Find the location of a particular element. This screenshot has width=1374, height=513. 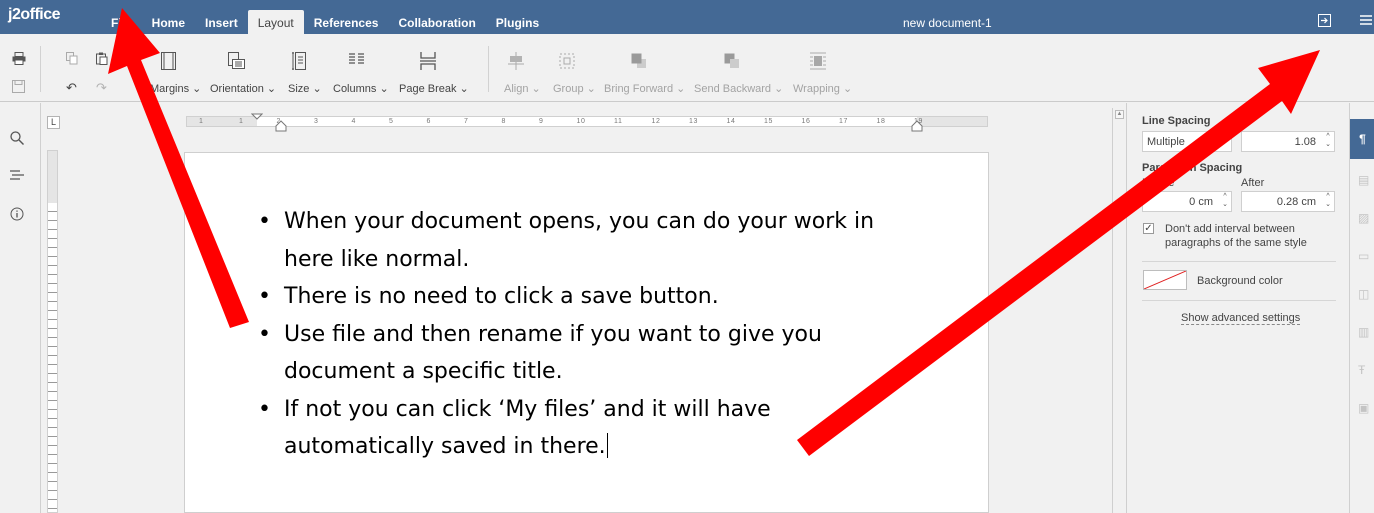

wrapping-label: Wrapping is located at coordinates (816, 89).